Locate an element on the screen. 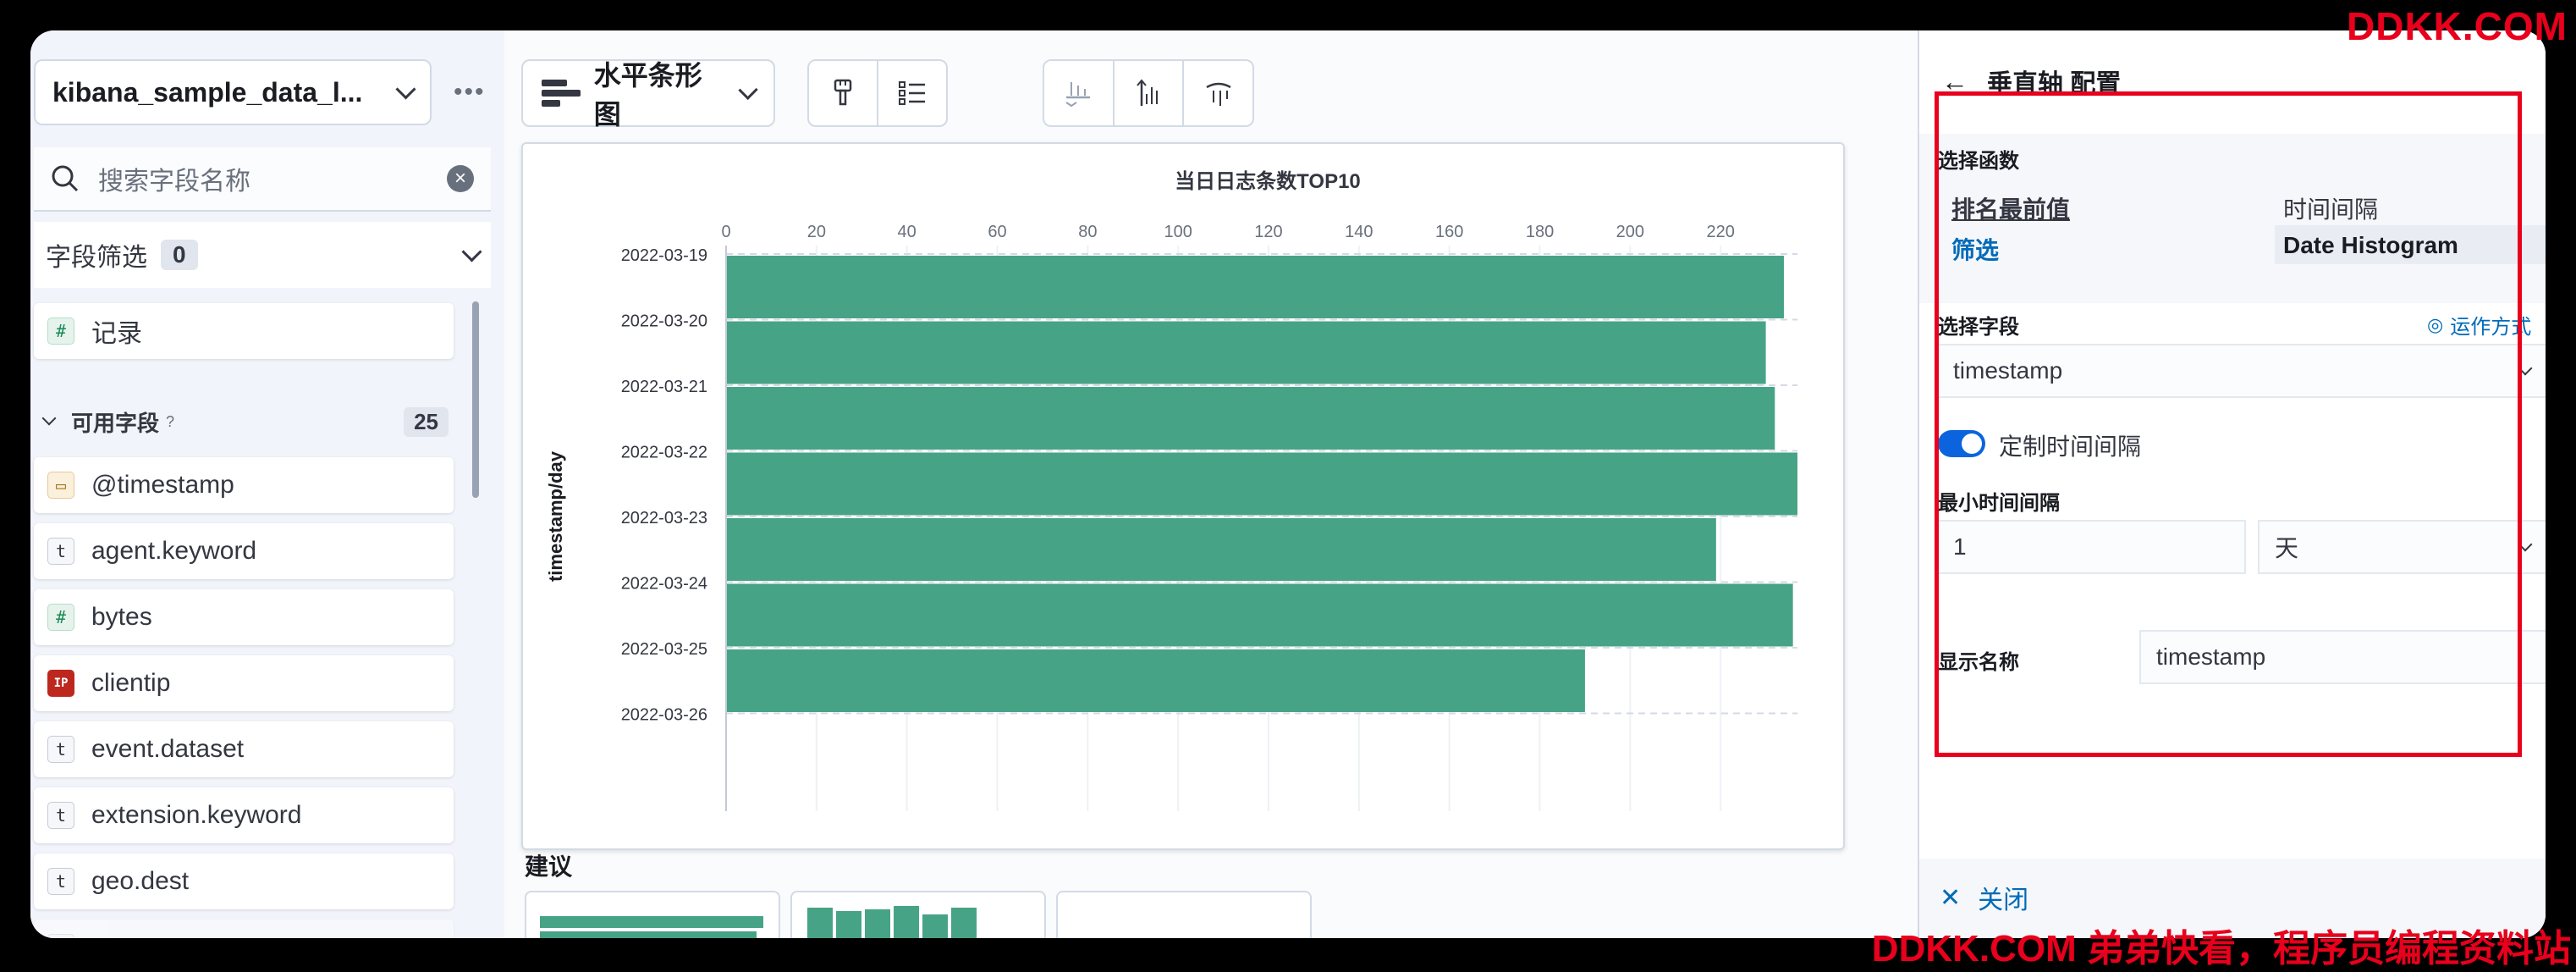  date-type-icon: ▭ is located at coordinates (60, 485).